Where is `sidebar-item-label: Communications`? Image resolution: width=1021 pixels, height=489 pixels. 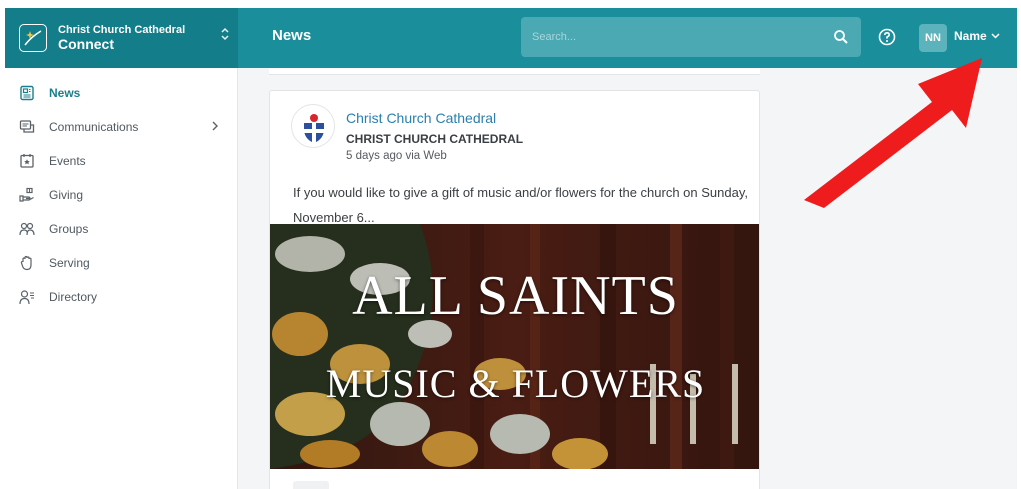
sidebar-item-label: Communications is located at coordinates (94, 127).